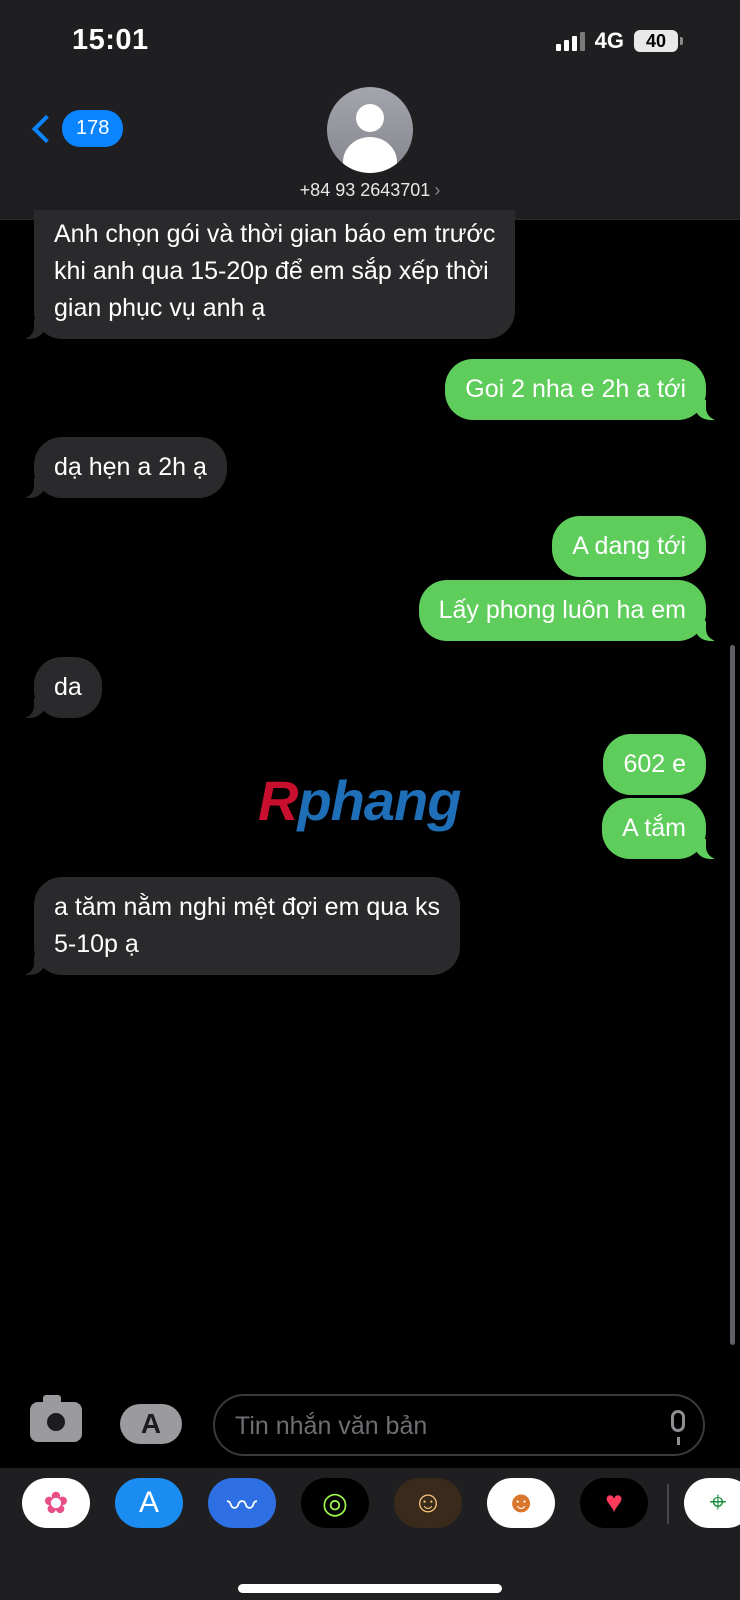  I want to click on message-line: 5-10p ạ, so click(96, 944).